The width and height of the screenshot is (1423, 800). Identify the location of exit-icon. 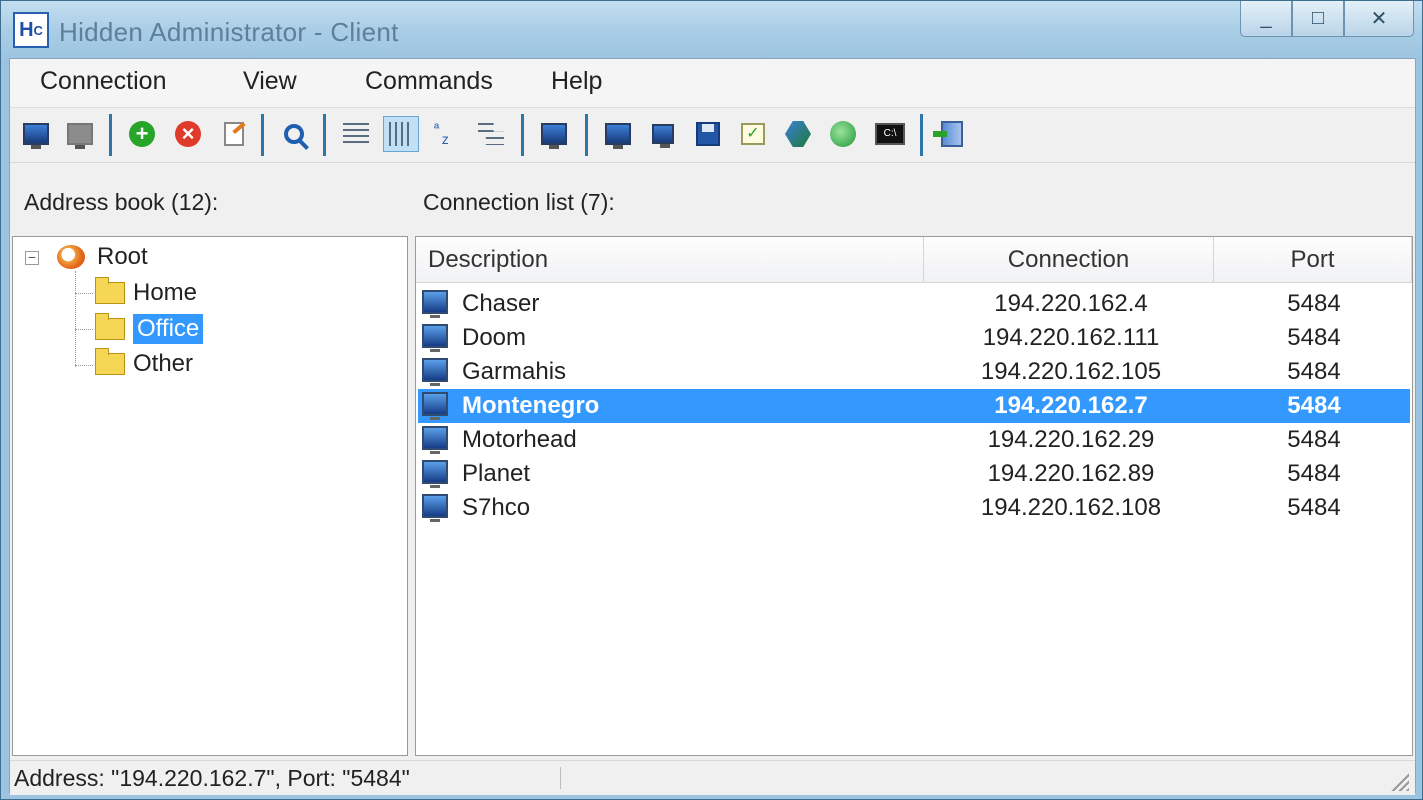
(951, 134).